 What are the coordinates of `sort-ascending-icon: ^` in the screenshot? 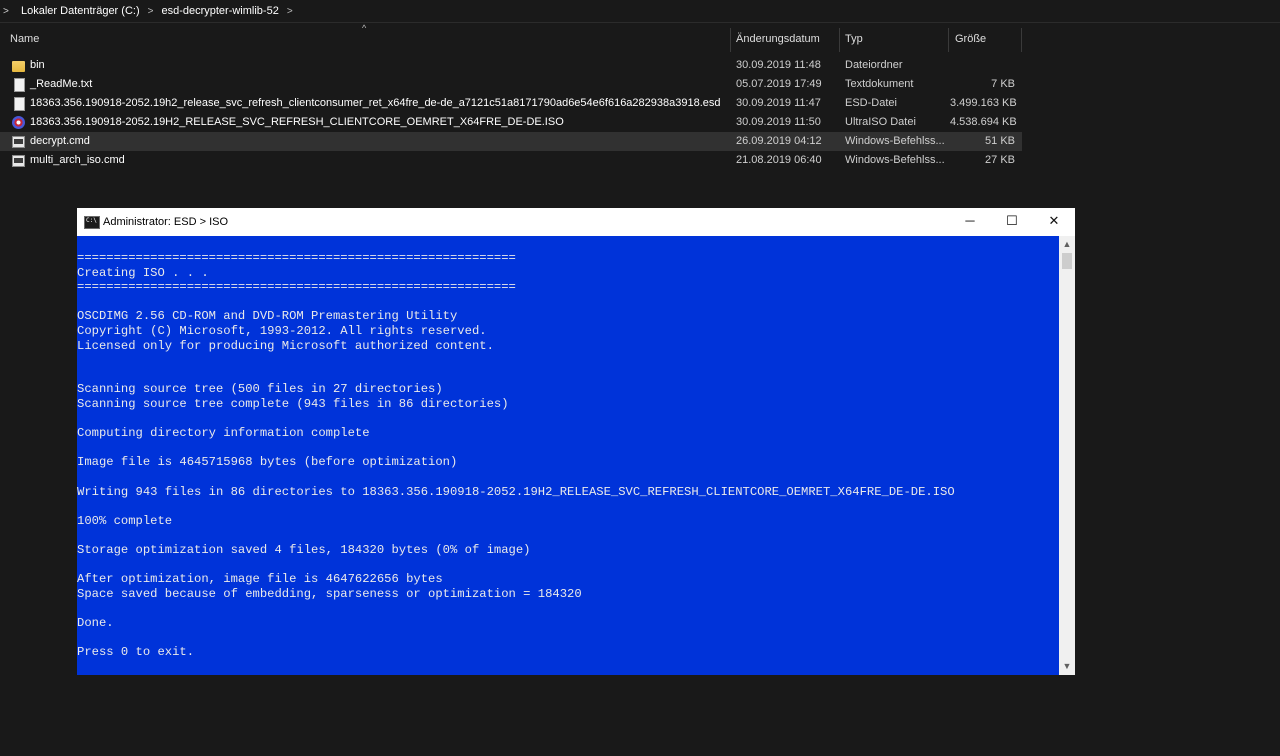 It's located at (364, 28).